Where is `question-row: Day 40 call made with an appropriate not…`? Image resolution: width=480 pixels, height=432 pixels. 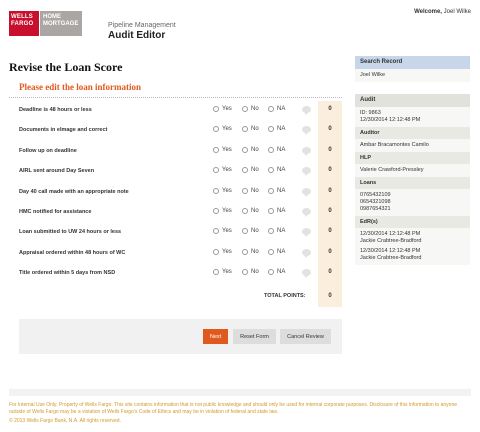
question-row: Day 40 call made with an appropriate not… is located at coordinates (175, 193).